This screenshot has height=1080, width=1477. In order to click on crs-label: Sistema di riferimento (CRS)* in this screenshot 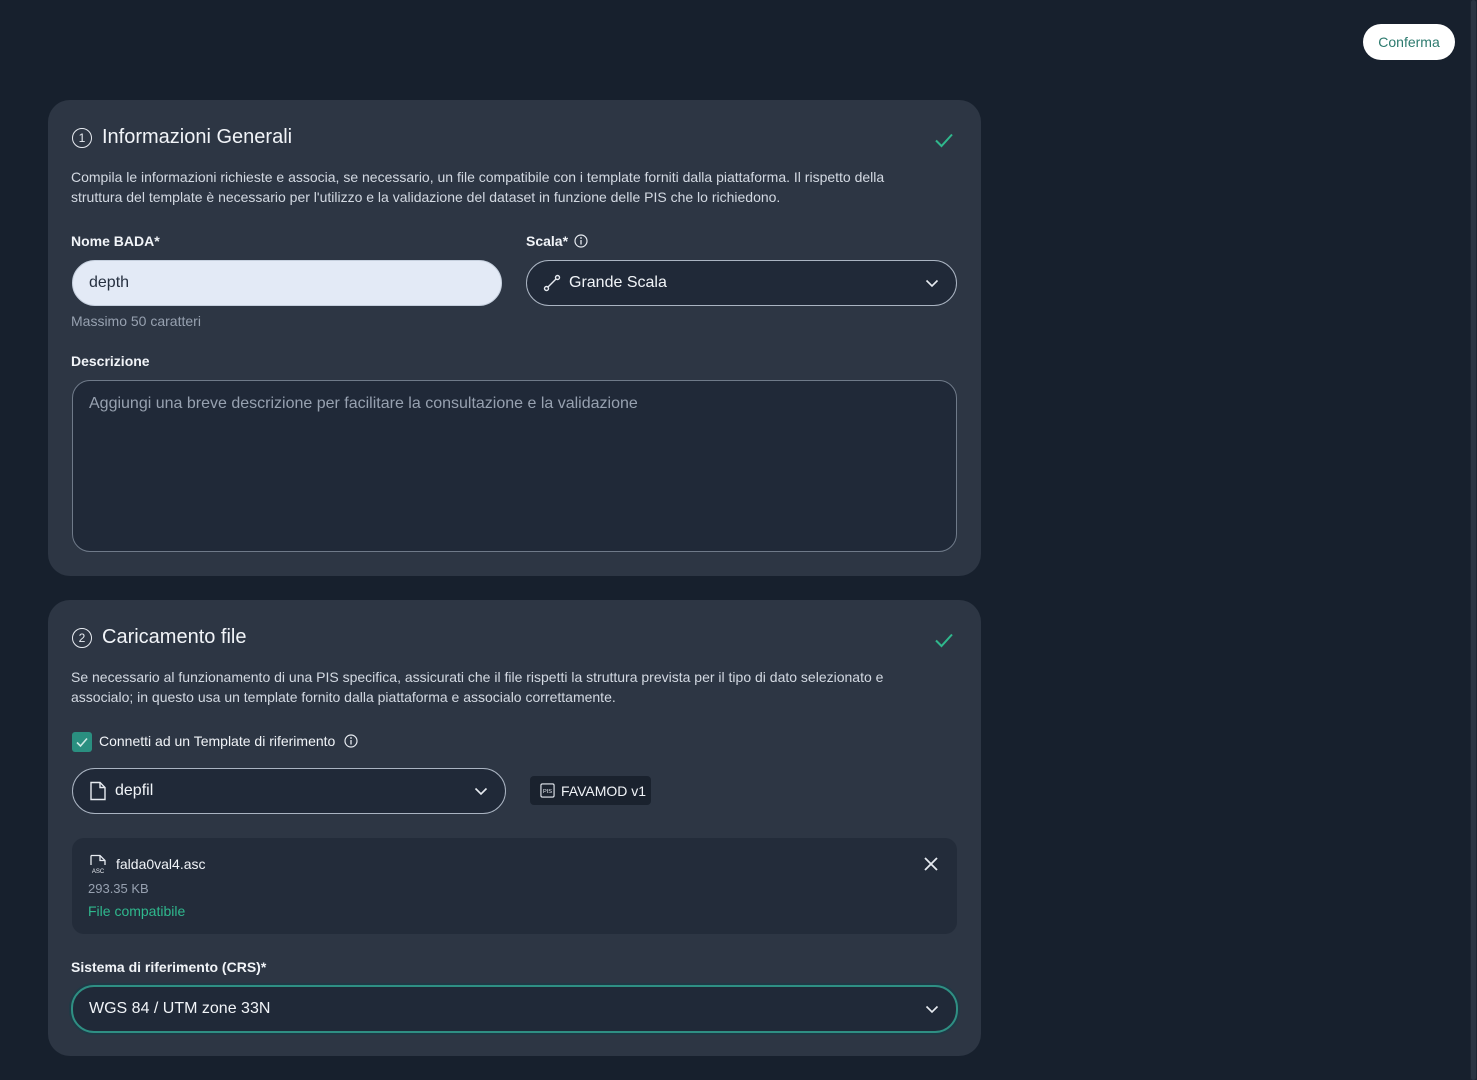, I will do `click(168, 967)`.